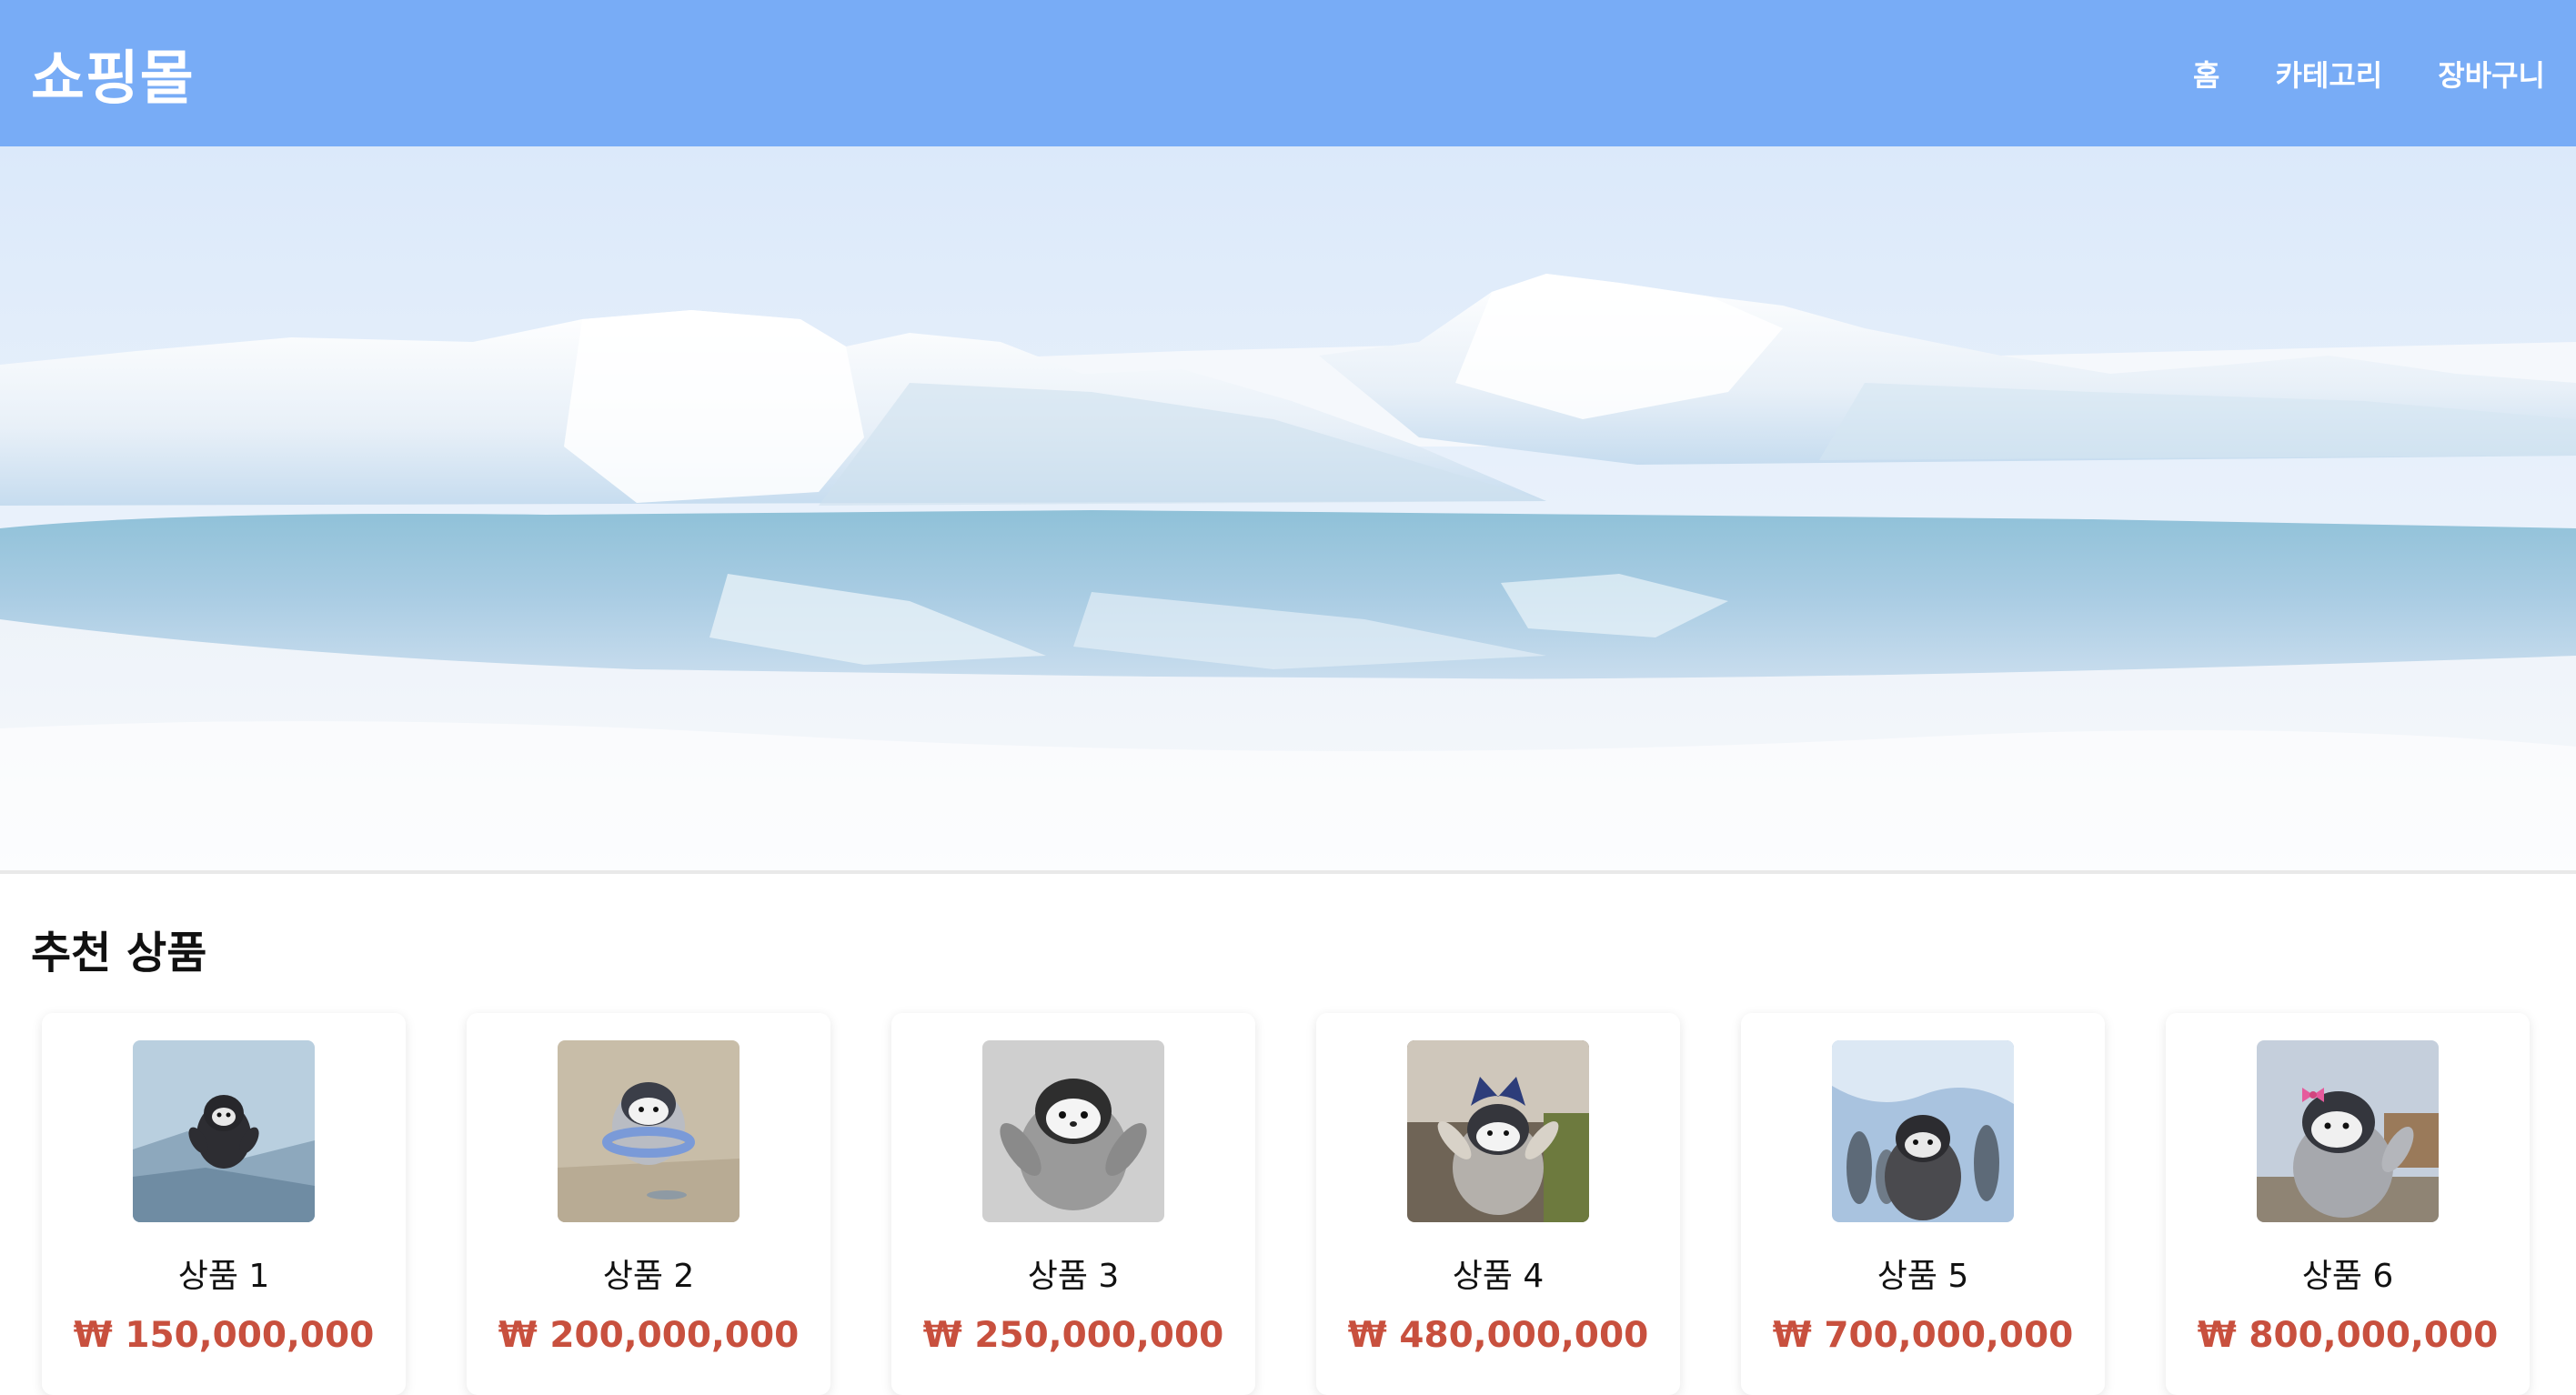 This screenshot has height=1395, width=2576. I want to click on nav-home: 홈, so click(2206, 74).